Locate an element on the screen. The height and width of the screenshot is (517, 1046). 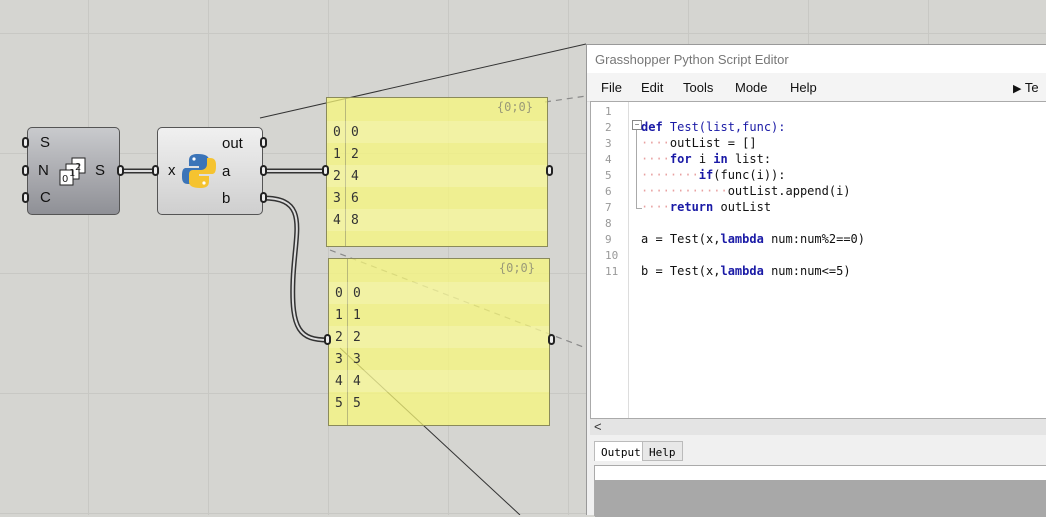
code-line-3: ····outList = [] is located at coordinates (699, 143).